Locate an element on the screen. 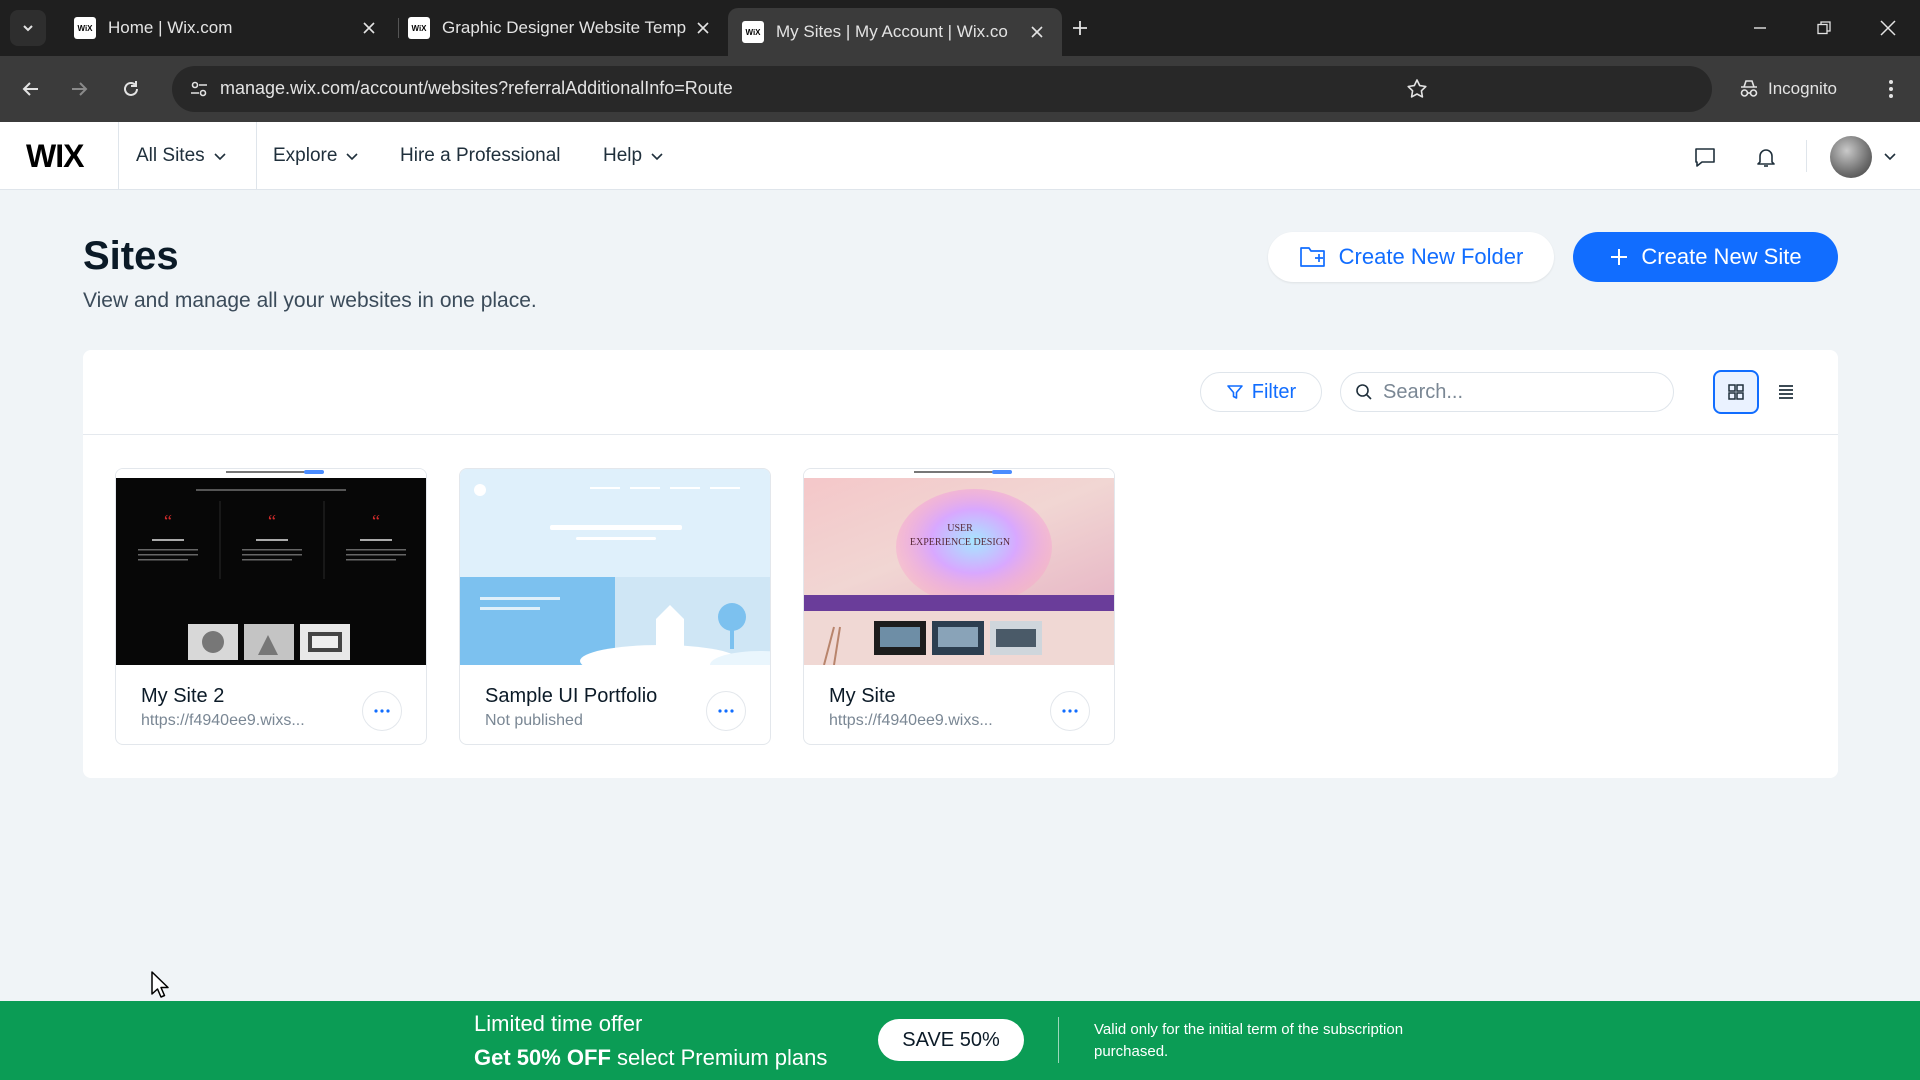 Image resolution: width=1920 pixels, height=1080 pixels. promo-offer-bold: Get 50% OFF is located at coordinates (542, 1057).